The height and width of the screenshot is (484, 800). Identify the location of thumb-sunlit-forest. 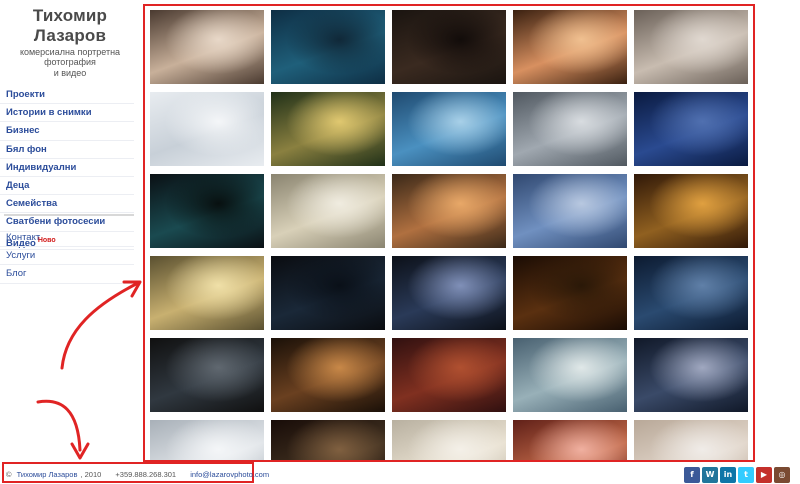
(328, 129).